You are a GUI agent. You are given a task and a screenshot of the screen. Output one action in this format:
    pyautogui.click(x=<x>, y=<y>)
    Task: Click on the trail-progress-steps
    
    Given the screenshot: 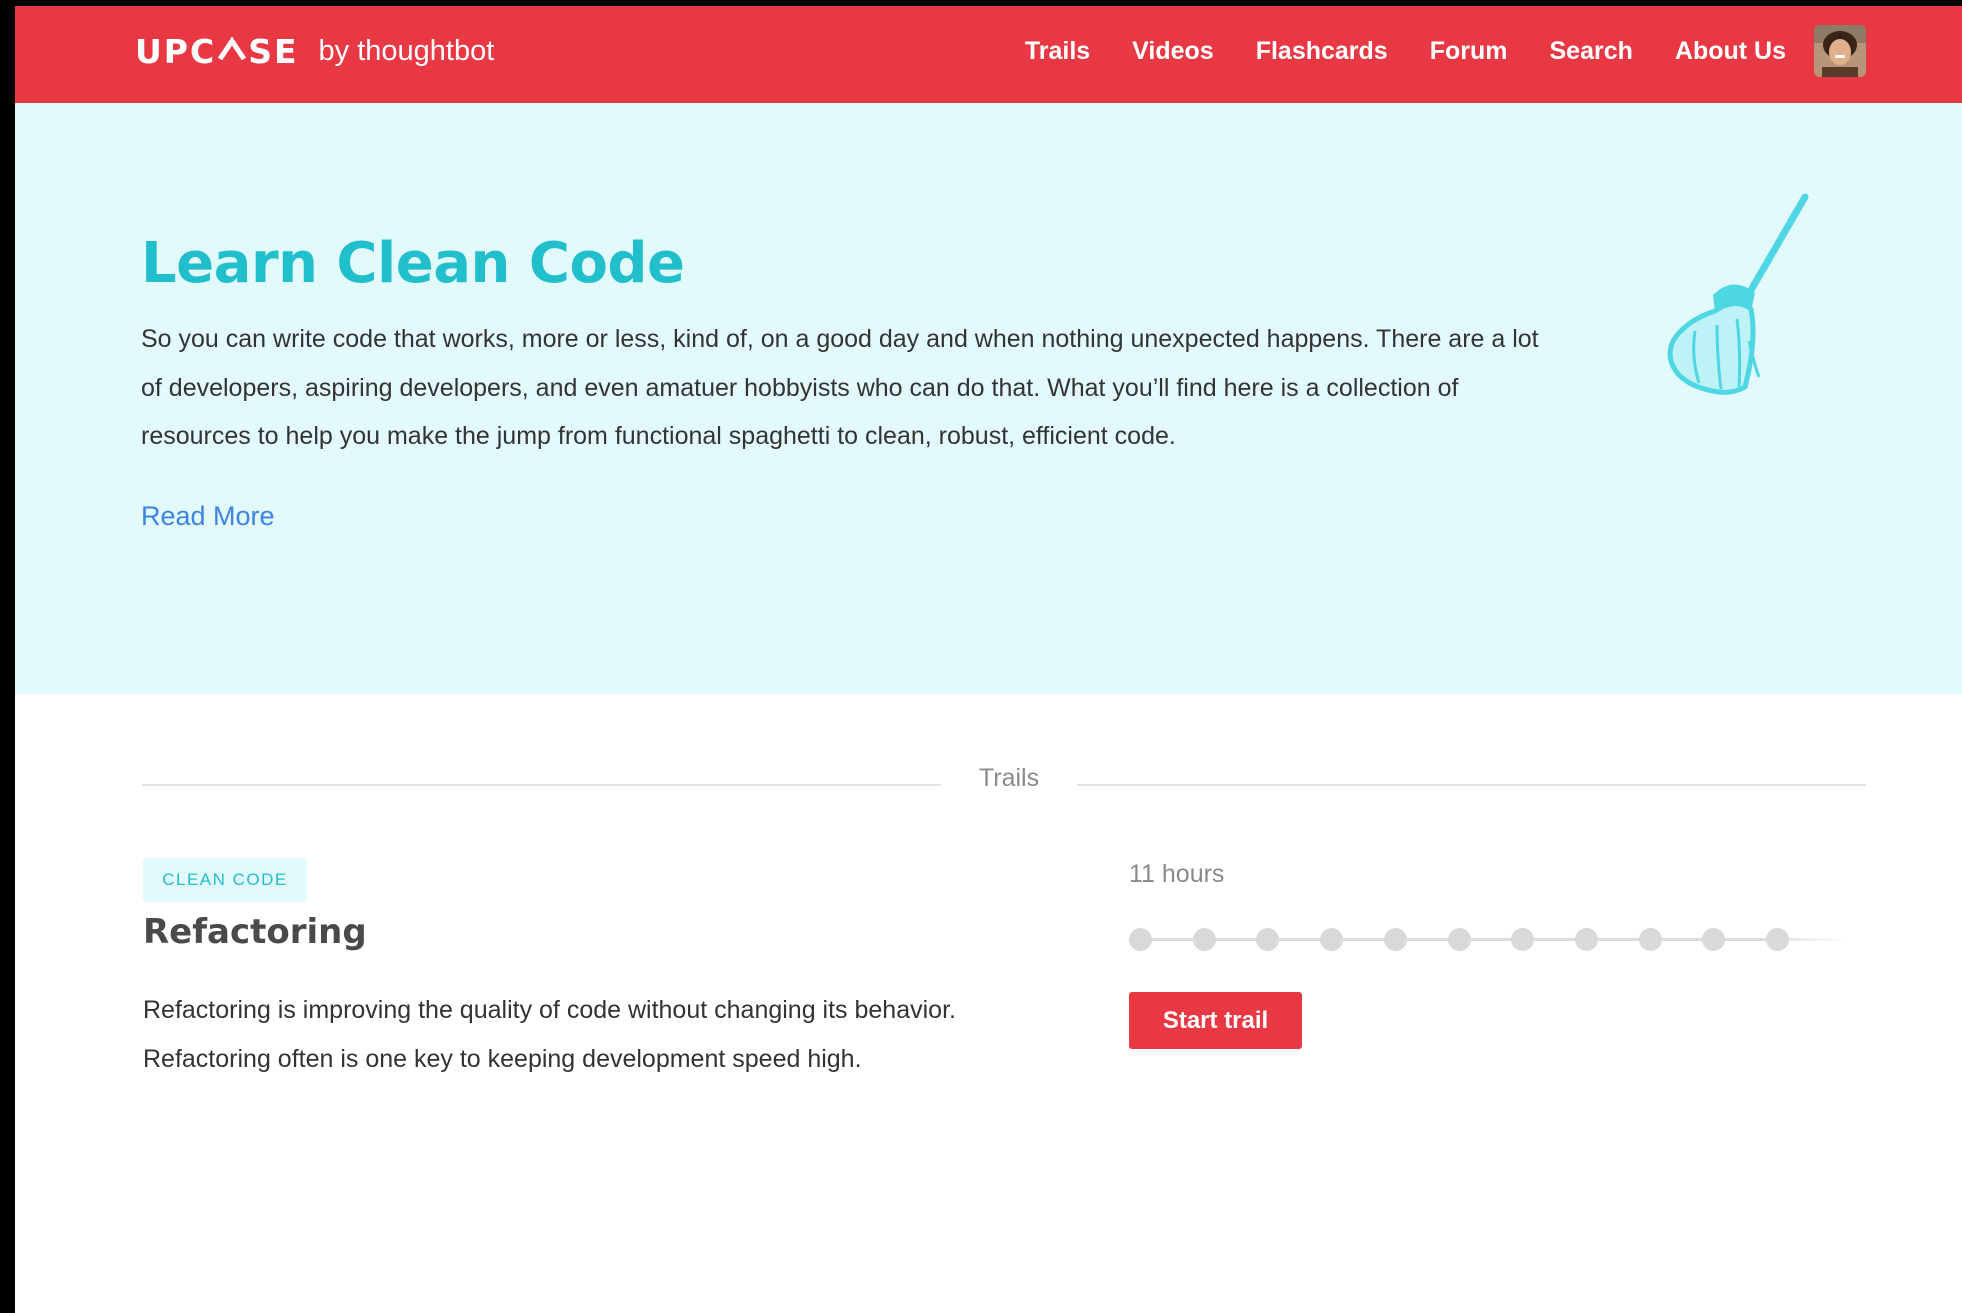 What is the action you would take?
    pyautogui.click(x=1489, y=940)
    